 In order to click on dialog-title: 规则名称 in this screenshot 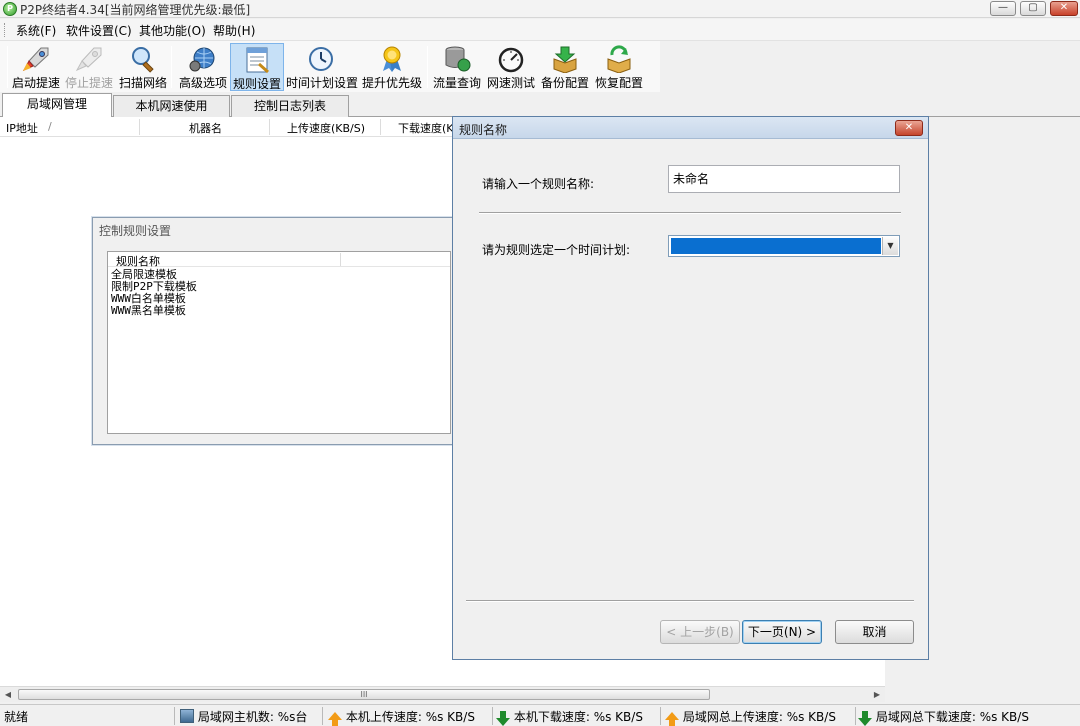, I will do `click(483, 130)`.